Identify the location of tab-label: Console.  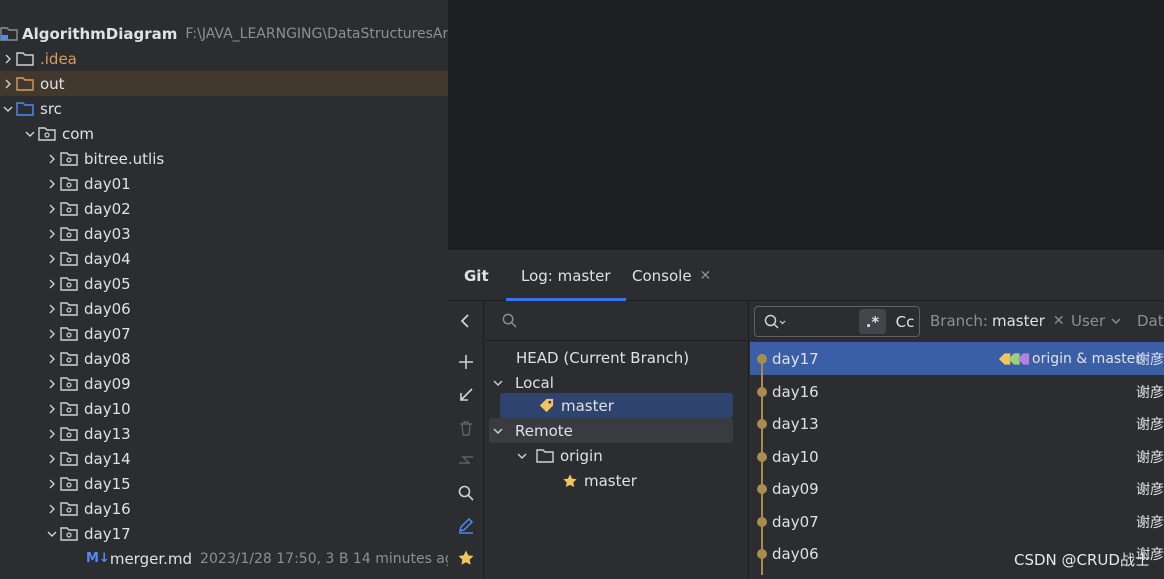
(662, 275).